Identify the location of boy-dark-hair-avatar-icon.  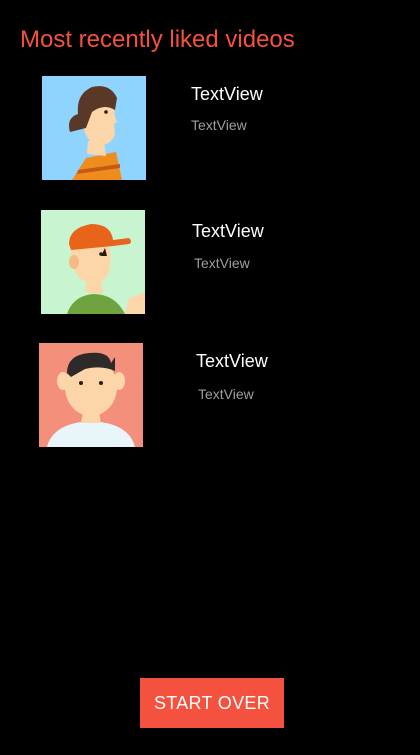
(91, 395).